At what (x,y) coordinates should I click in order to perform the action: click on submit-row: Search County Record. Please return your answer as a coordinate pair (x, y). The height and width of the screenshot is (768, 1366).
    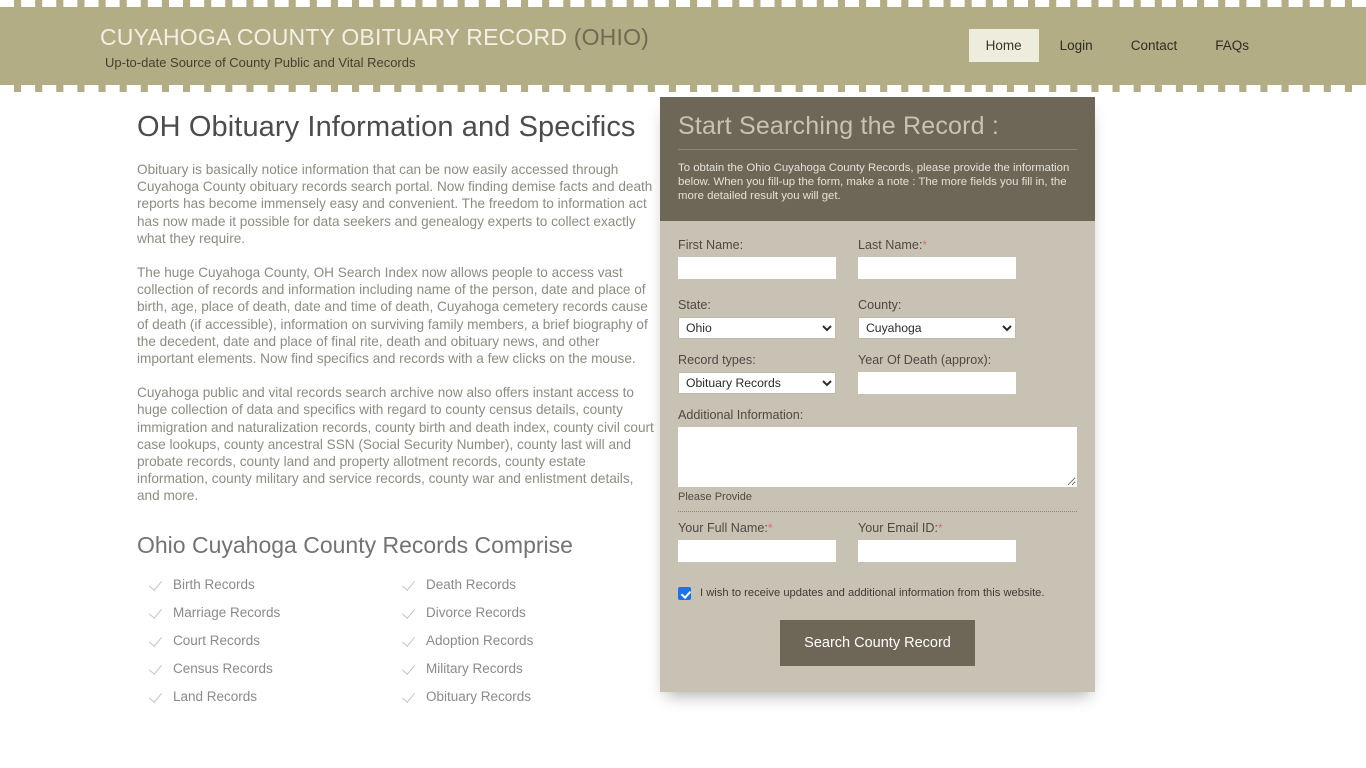
    Looking at the image, I should click on (877, 643).